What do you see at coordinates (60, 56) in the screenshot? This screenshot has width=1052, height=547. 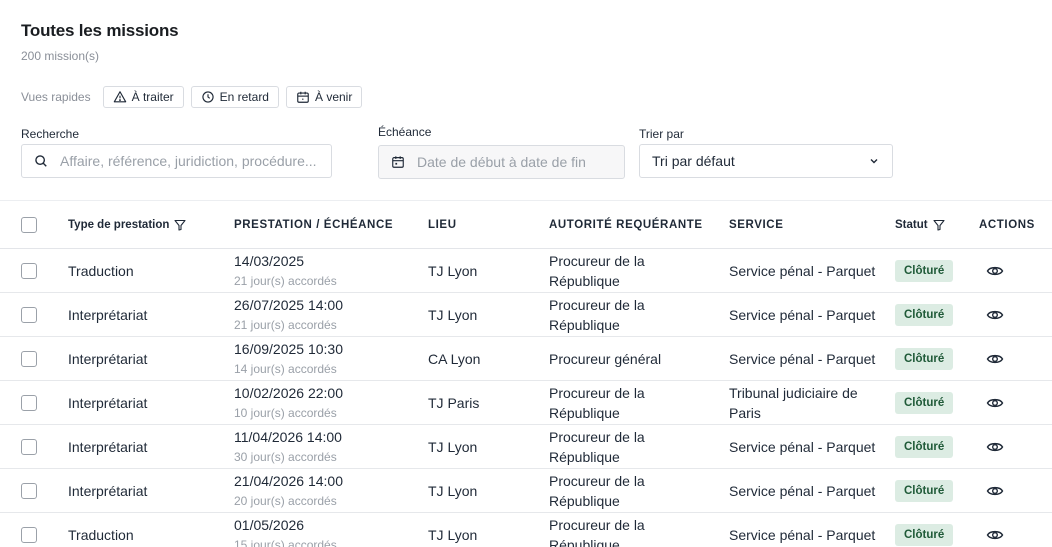 I see `mission-count: 200 mission(s)` at bounding box center [60, 56].